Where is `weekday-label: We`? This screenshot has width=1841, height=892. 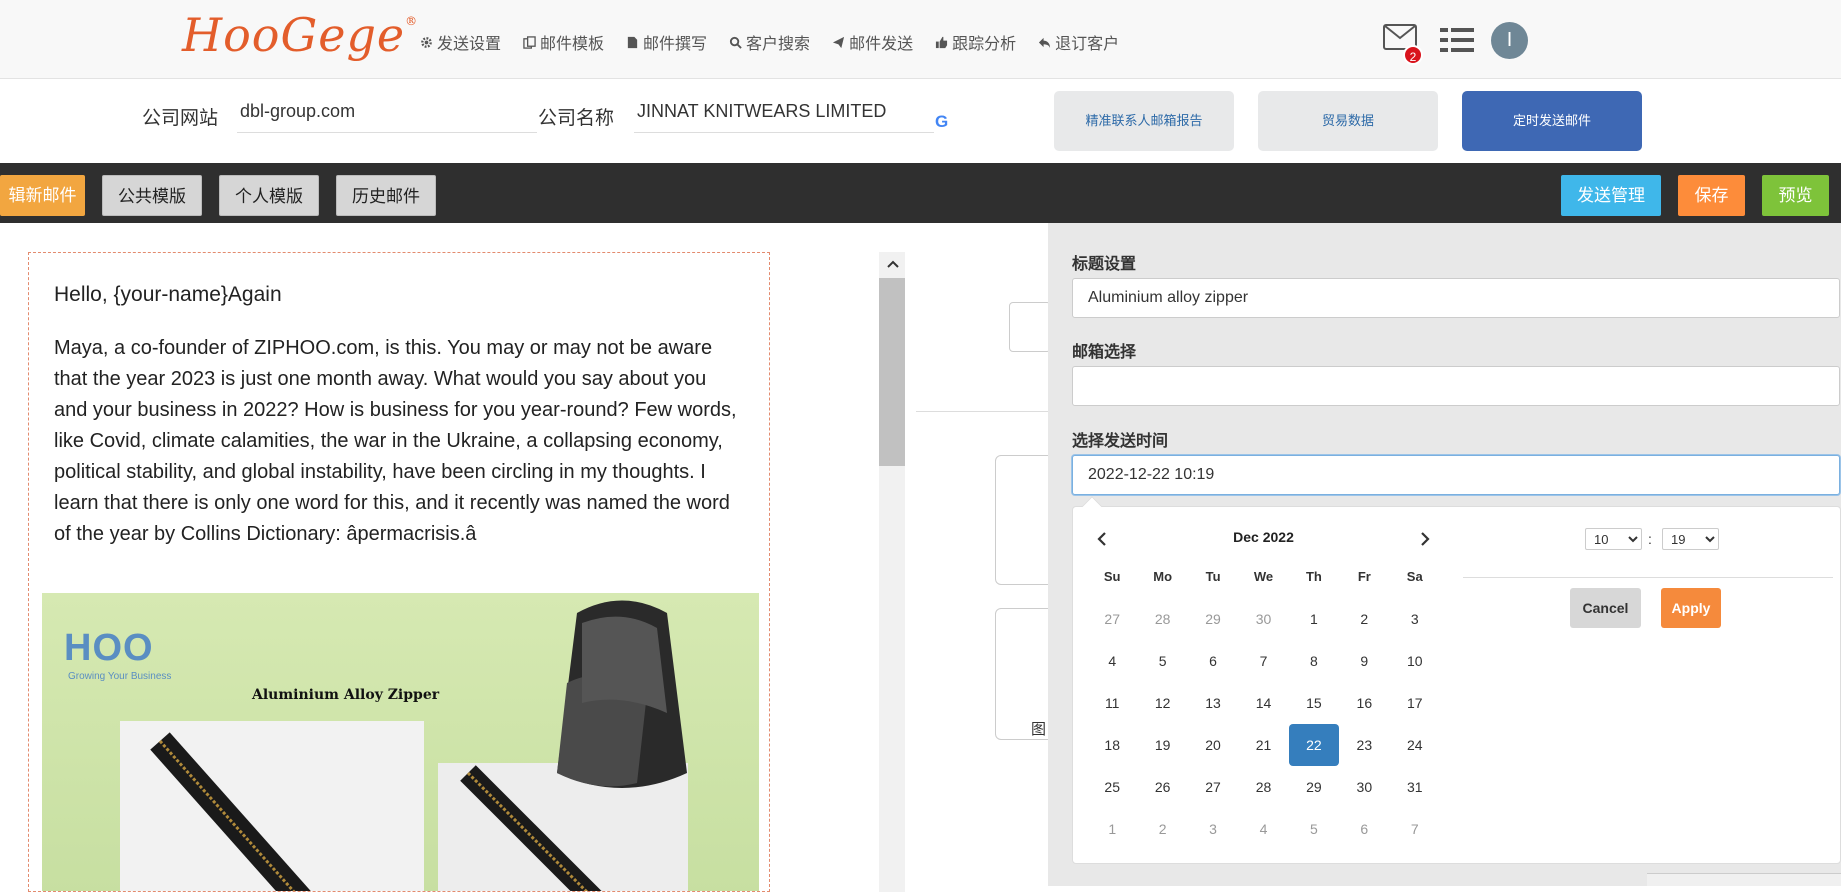 weekday-label: We is located at coordinates (1263, 576).